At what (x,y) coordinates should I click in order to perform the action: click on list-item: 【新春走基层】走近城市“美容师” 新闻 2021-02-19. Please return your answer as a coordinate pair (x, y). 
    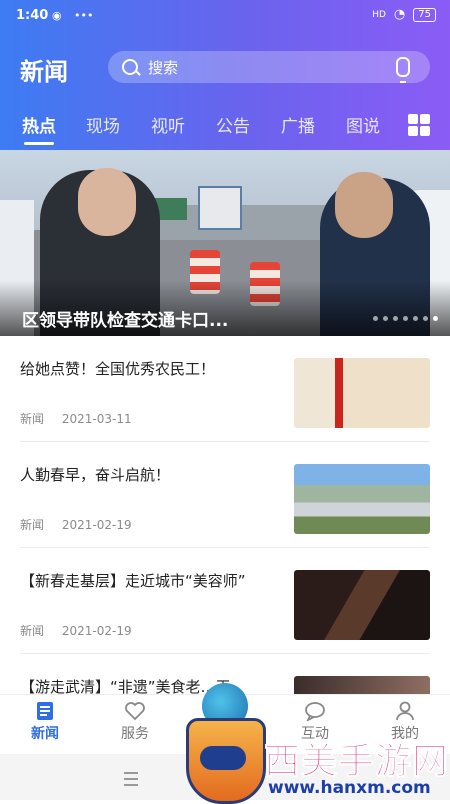
    Looking at the image, I should click on (225, 601).